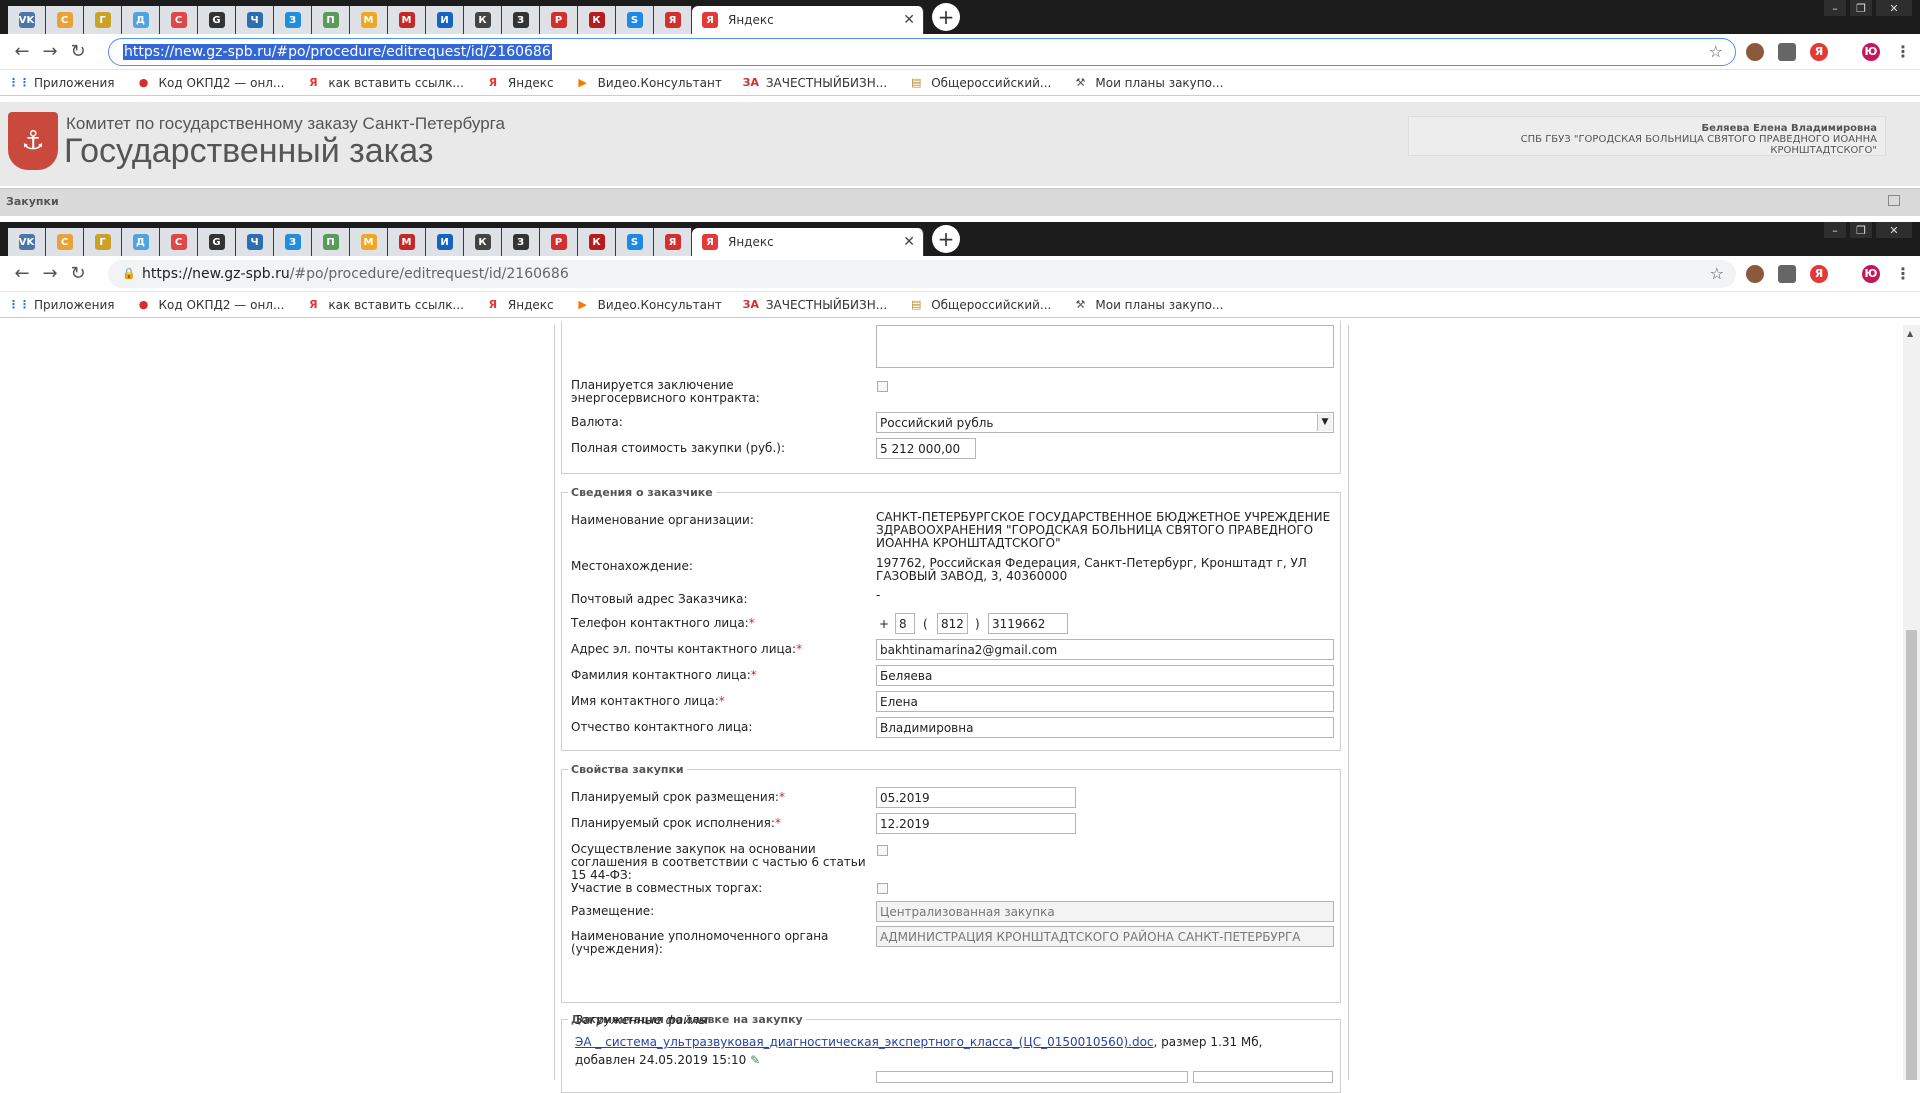 This screenshot has width=1920, height=1093. What do you see at coordinates (1032, 1077) in the screenshot?
I see `file-upload-input` at bounding box center [1032, 1077].